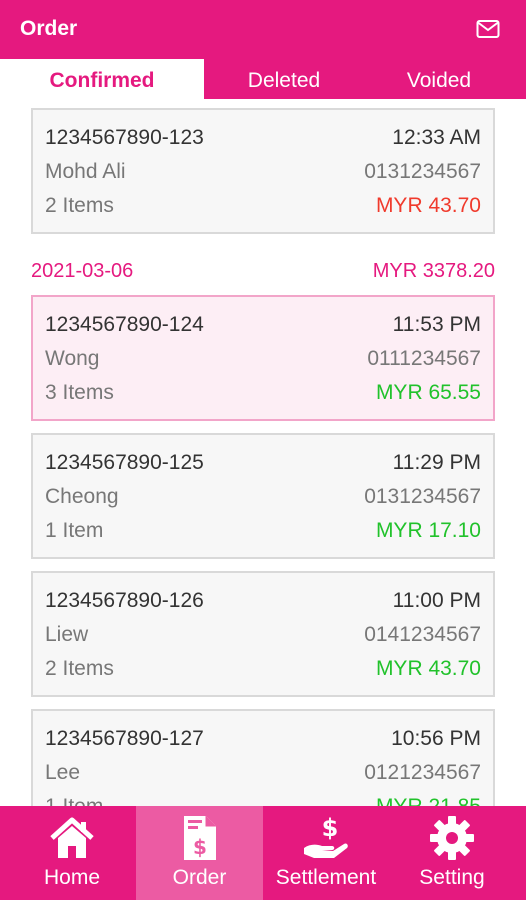 The image size is (526, 900). I want to click on order-amount: MYR 65.55, so click(428, 392).